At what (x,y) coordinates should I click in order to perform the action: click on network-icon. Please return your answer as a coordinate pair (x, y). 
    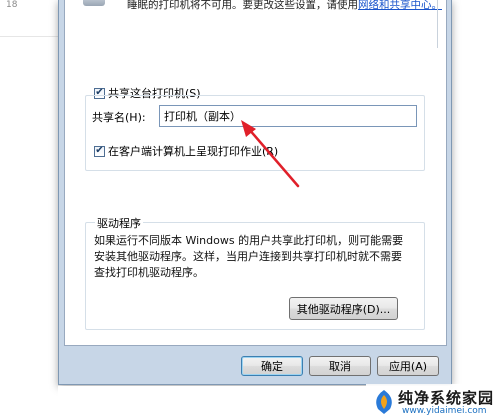
    Looking at the image, I should click on (94, 3).